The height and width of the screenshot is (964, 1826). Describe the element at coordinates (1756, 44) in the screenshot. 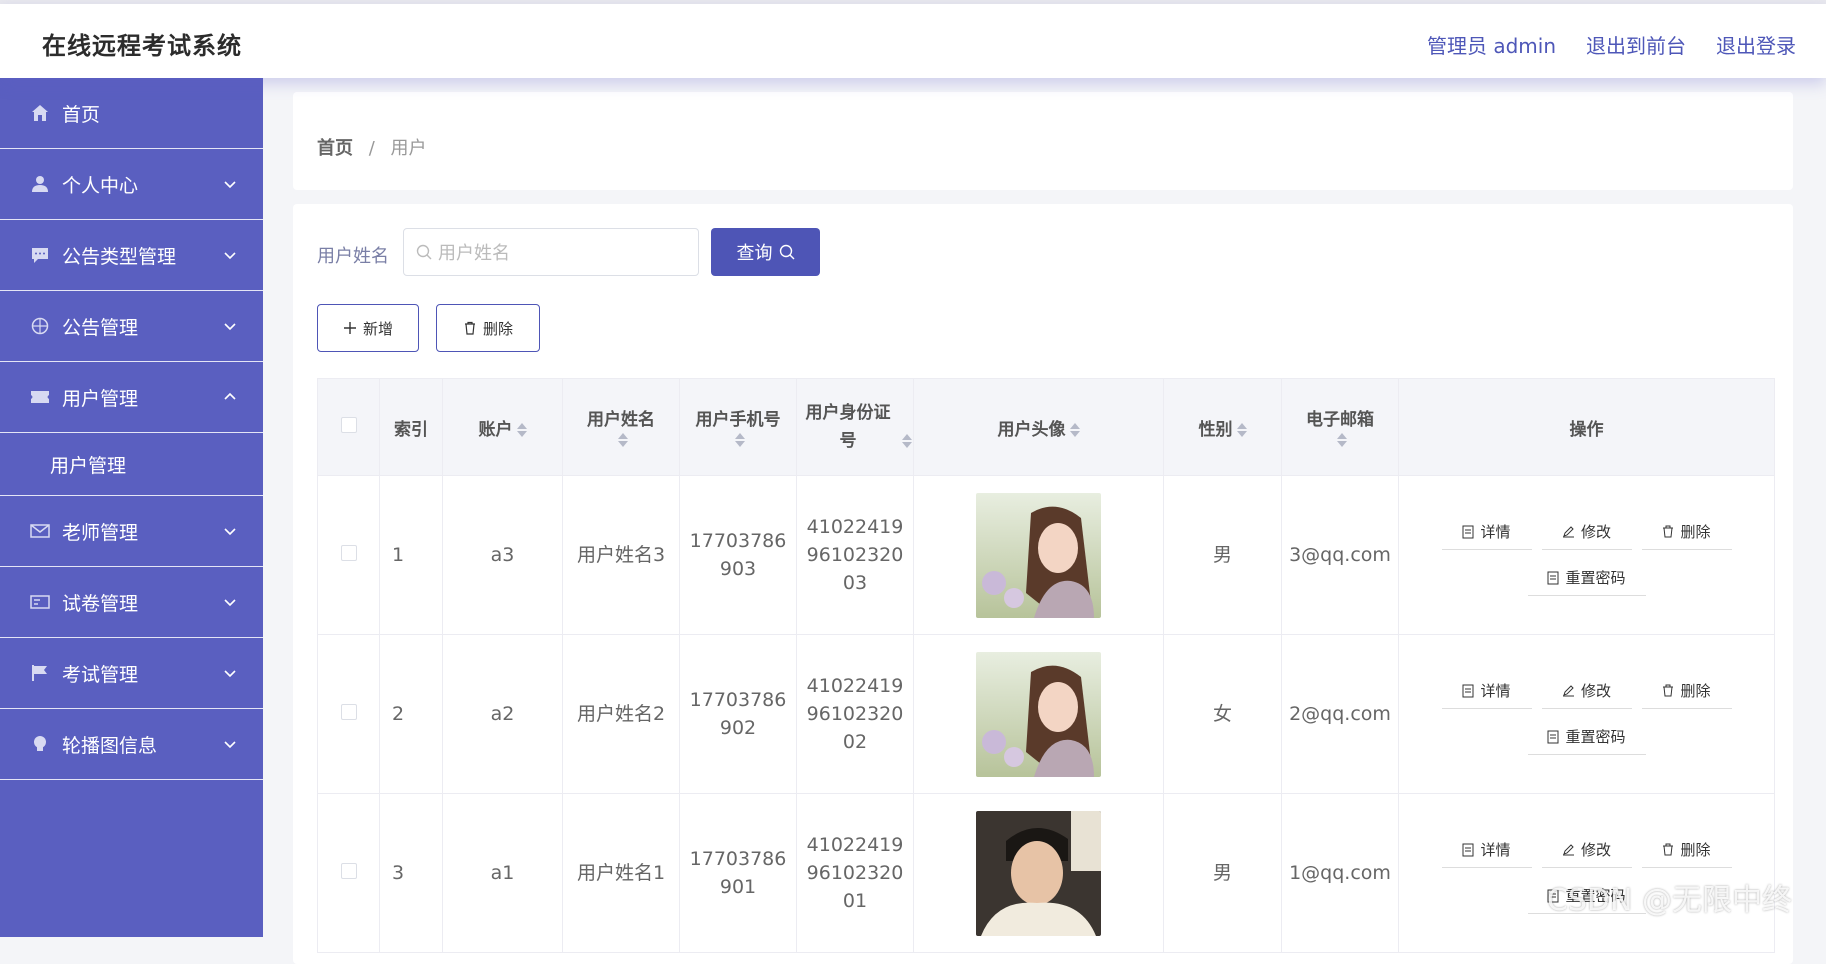

I see `logout-link: 退出登录` at that location.